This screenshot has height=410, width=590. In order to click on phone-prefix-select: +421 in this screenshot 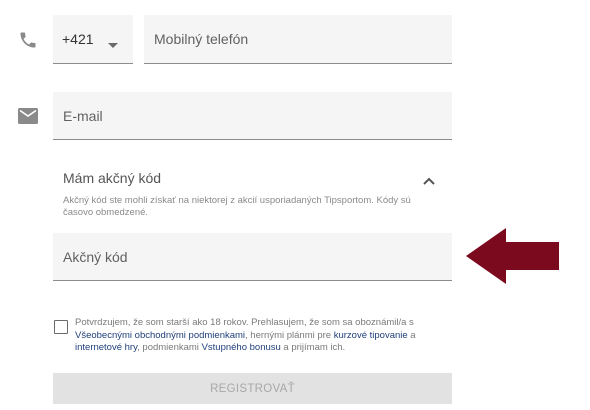, I will do `click(93, 39)`.